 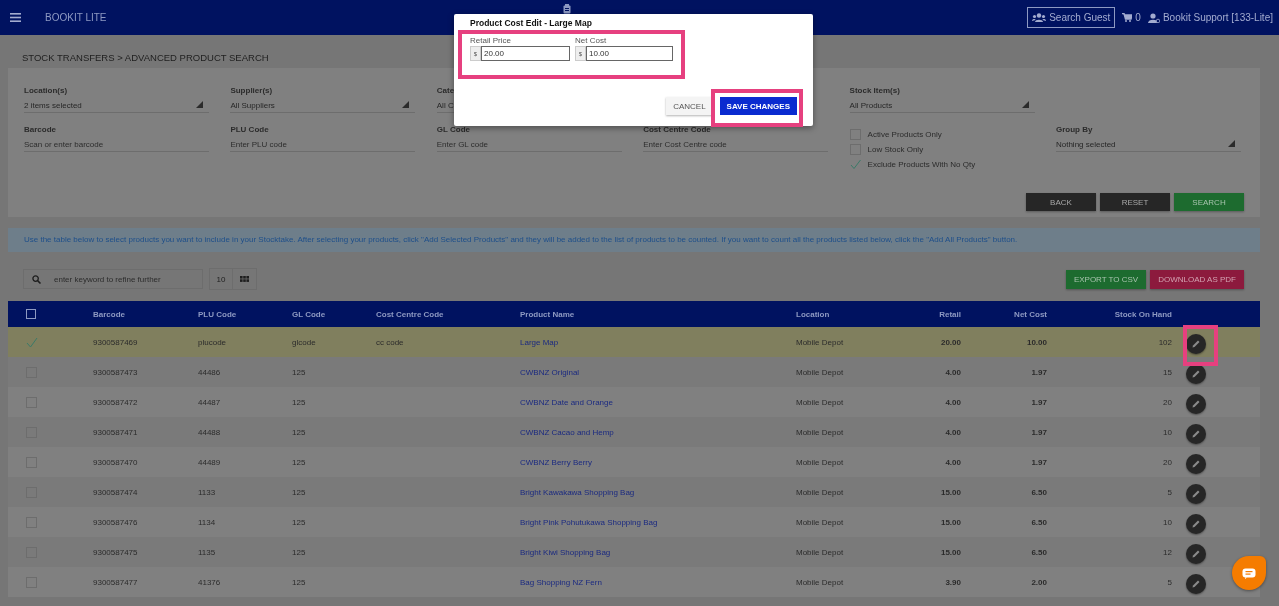 What do you see at coordinates (1231, 143) in the screenshot?
I see `caret-icon` at bounding box center [1231, 143].